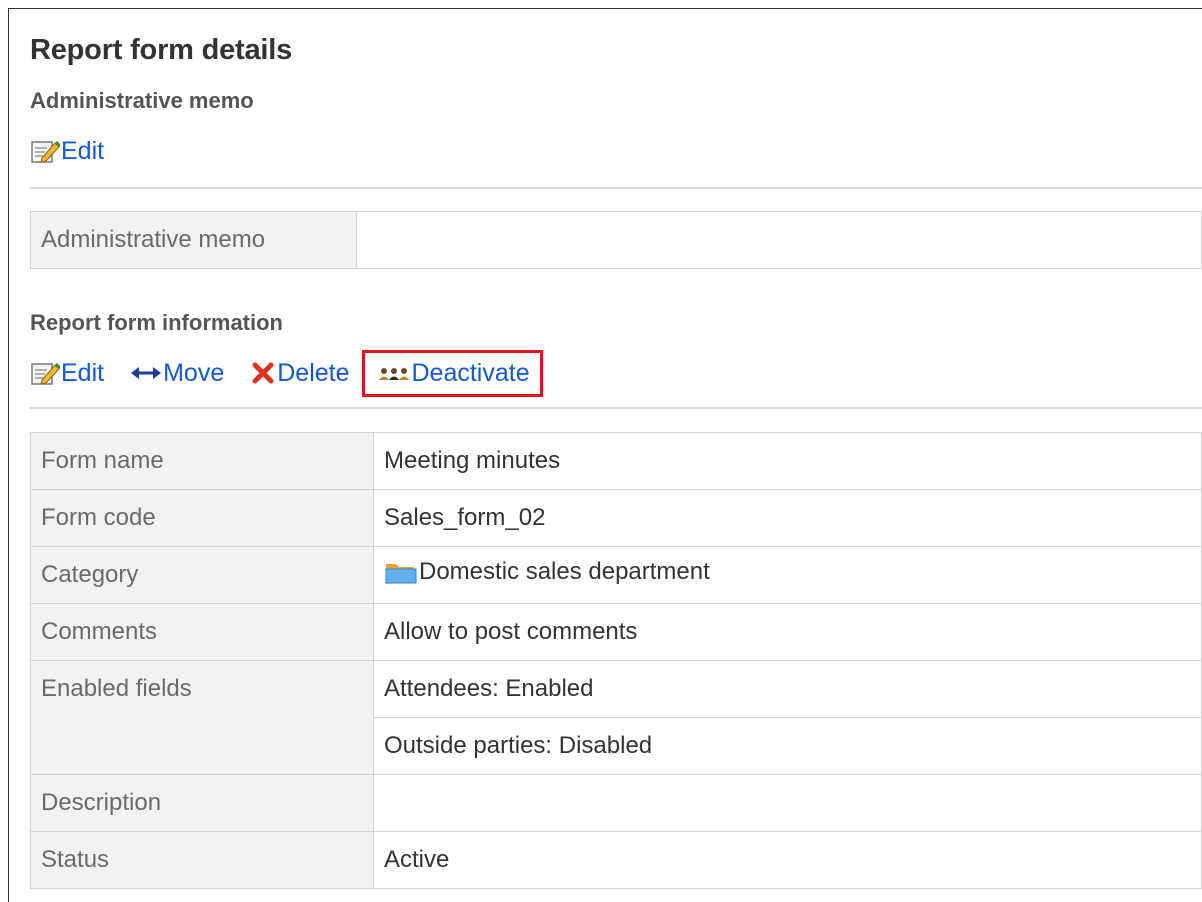 This screenshot has width=1202, height=902. I want to click on memo-divider, so click(616, 188).